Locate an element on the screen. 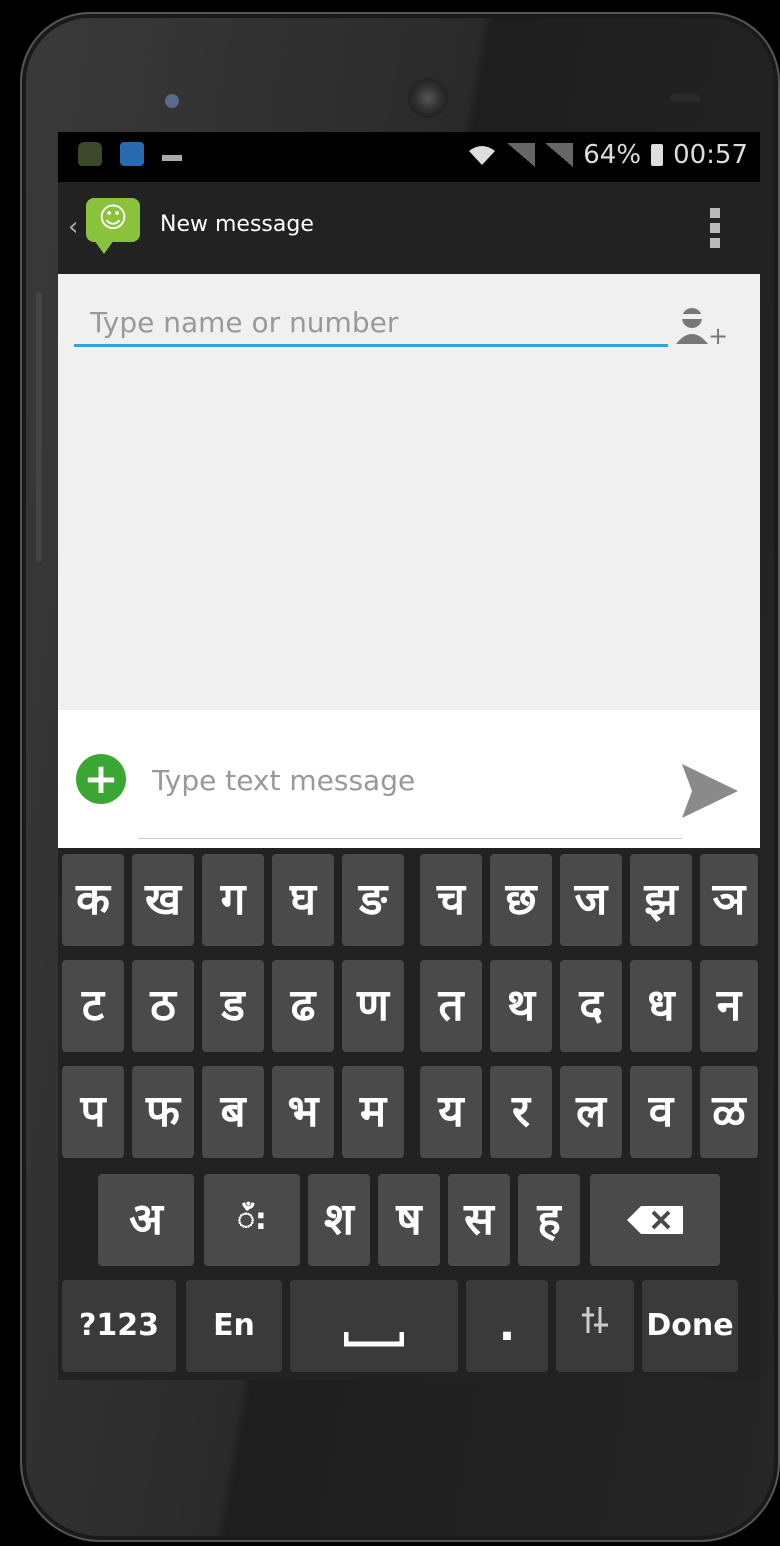  key-la: ल is located at coordinates (591, 1112).